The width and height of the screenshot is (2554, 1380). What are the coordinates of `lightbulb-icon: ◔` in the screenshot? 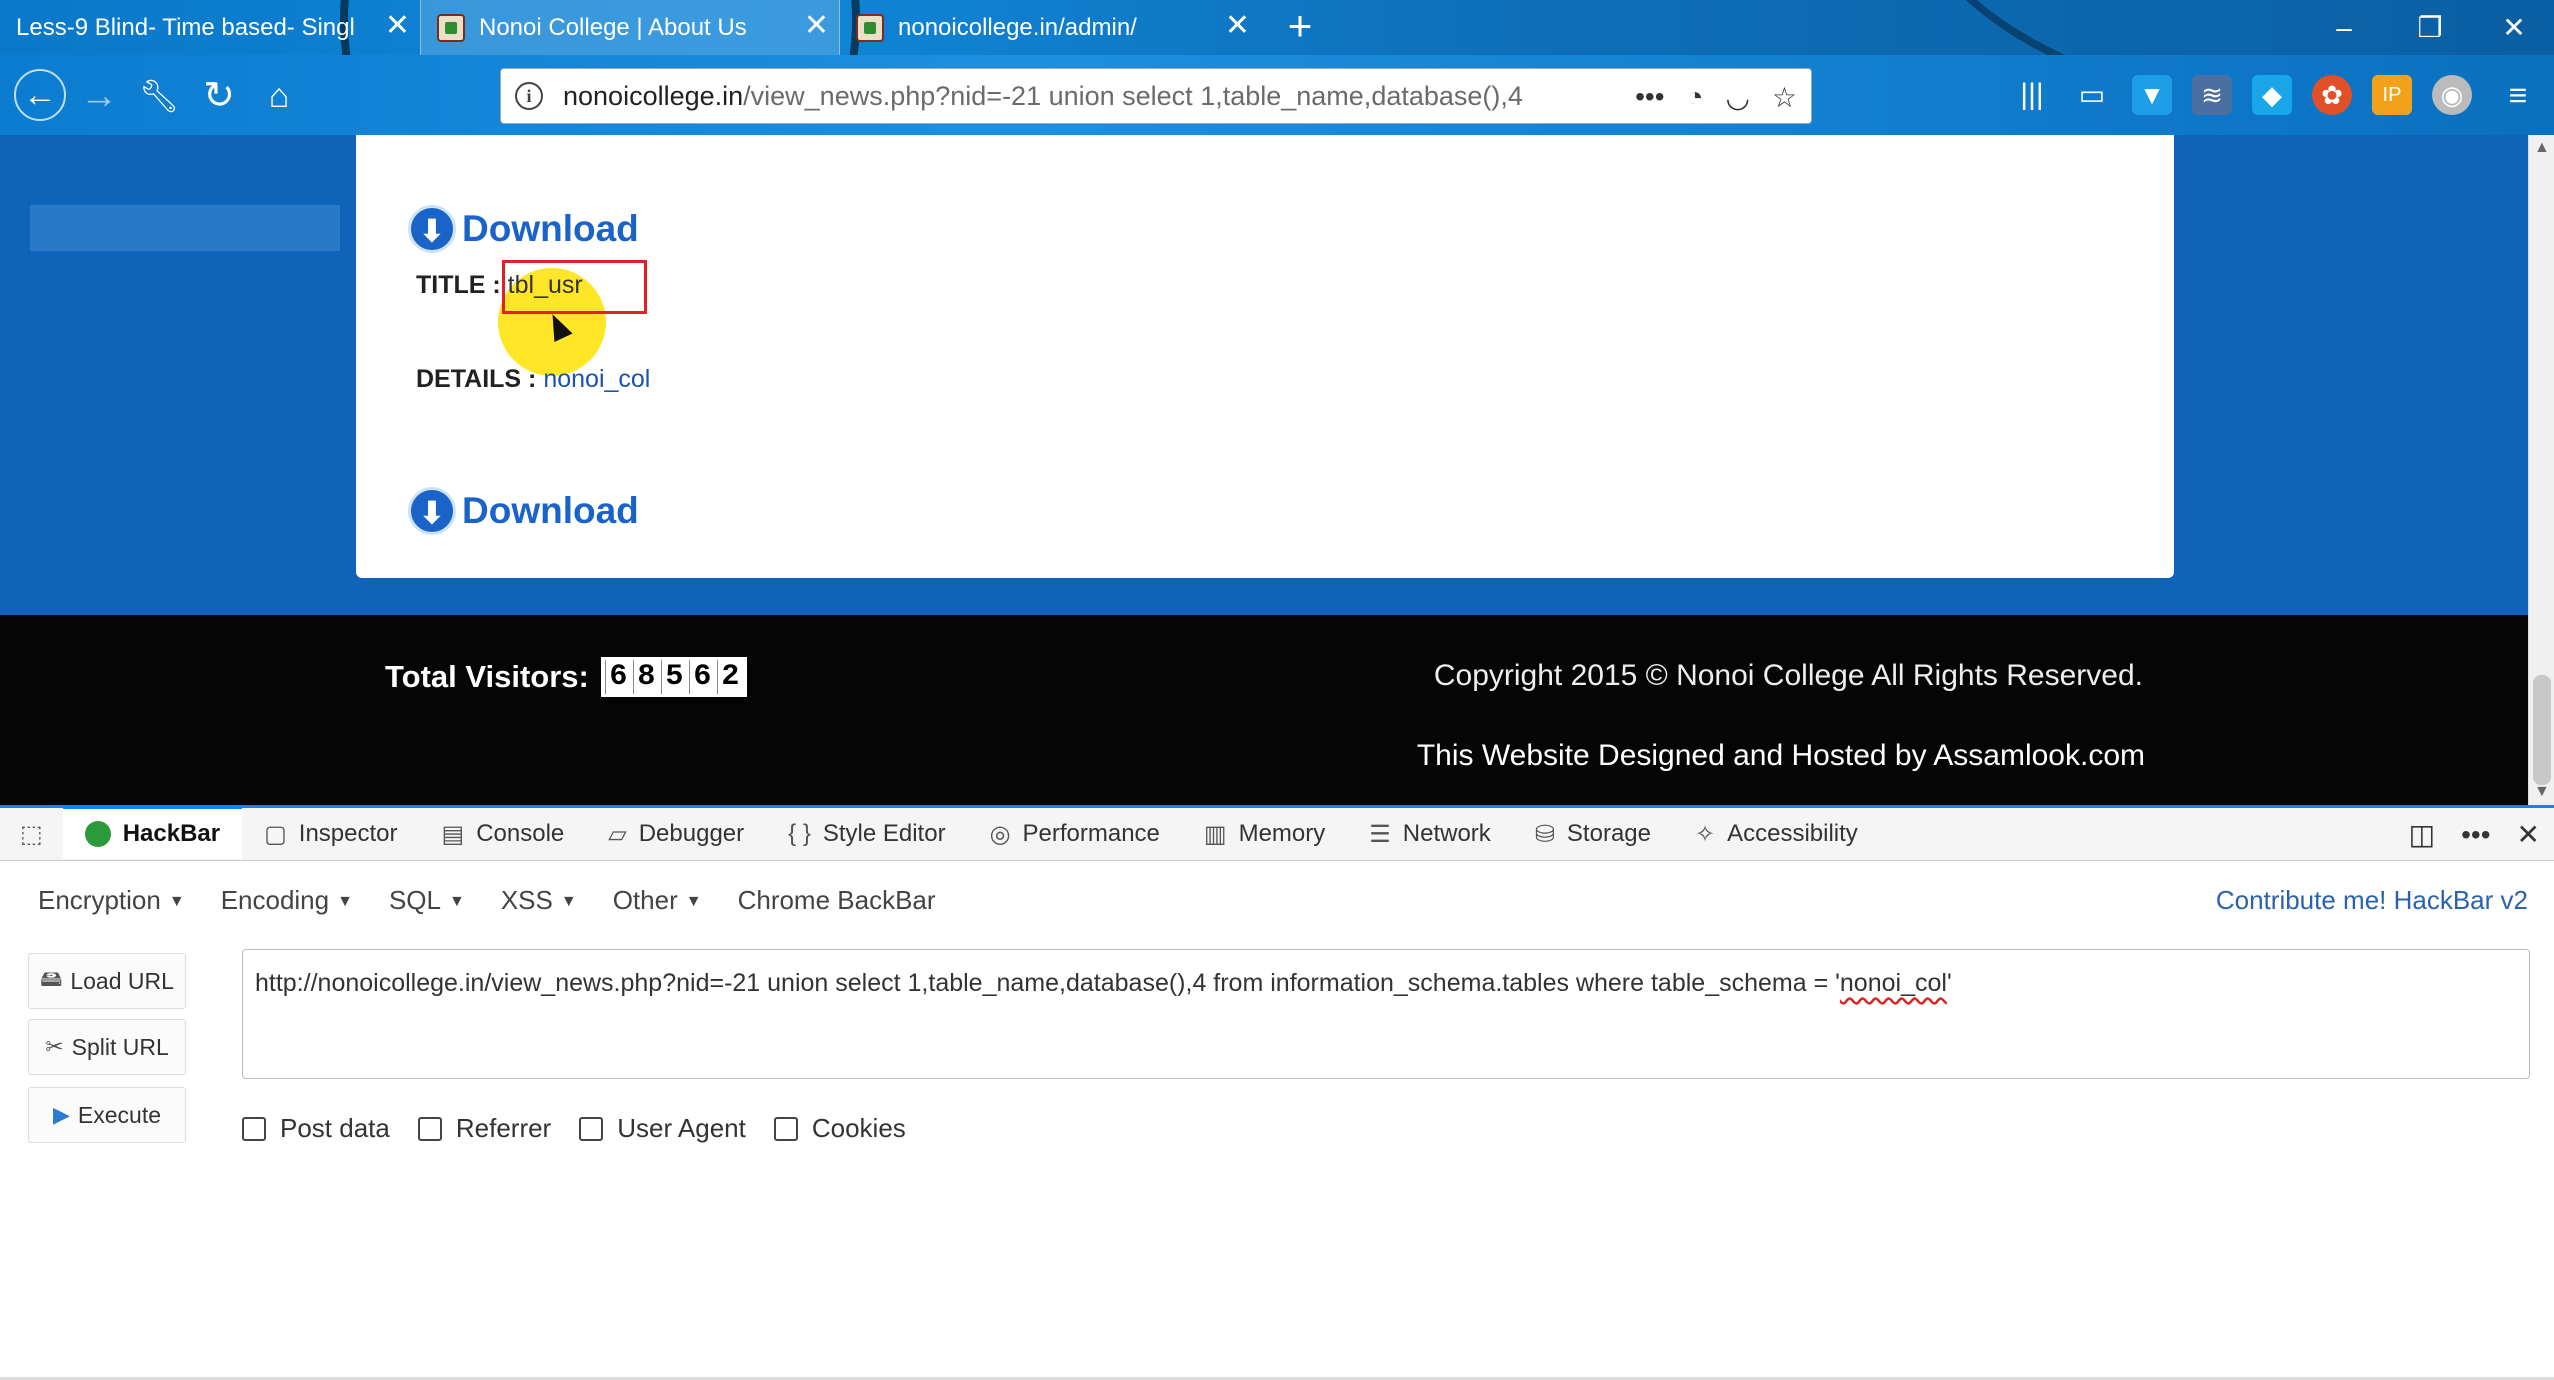 It's located at (1695, 97).